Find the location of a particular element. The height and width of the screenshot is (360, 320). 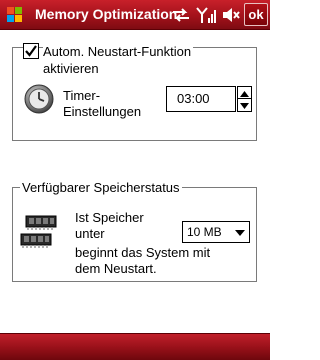

chevron-down-icon is located at coordinates (240, 233).